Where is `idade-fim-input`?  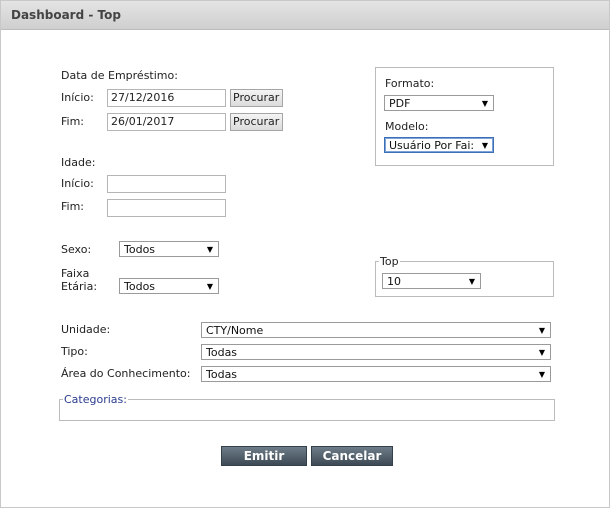 idade-fim-input is located at coordinates (166, 208).